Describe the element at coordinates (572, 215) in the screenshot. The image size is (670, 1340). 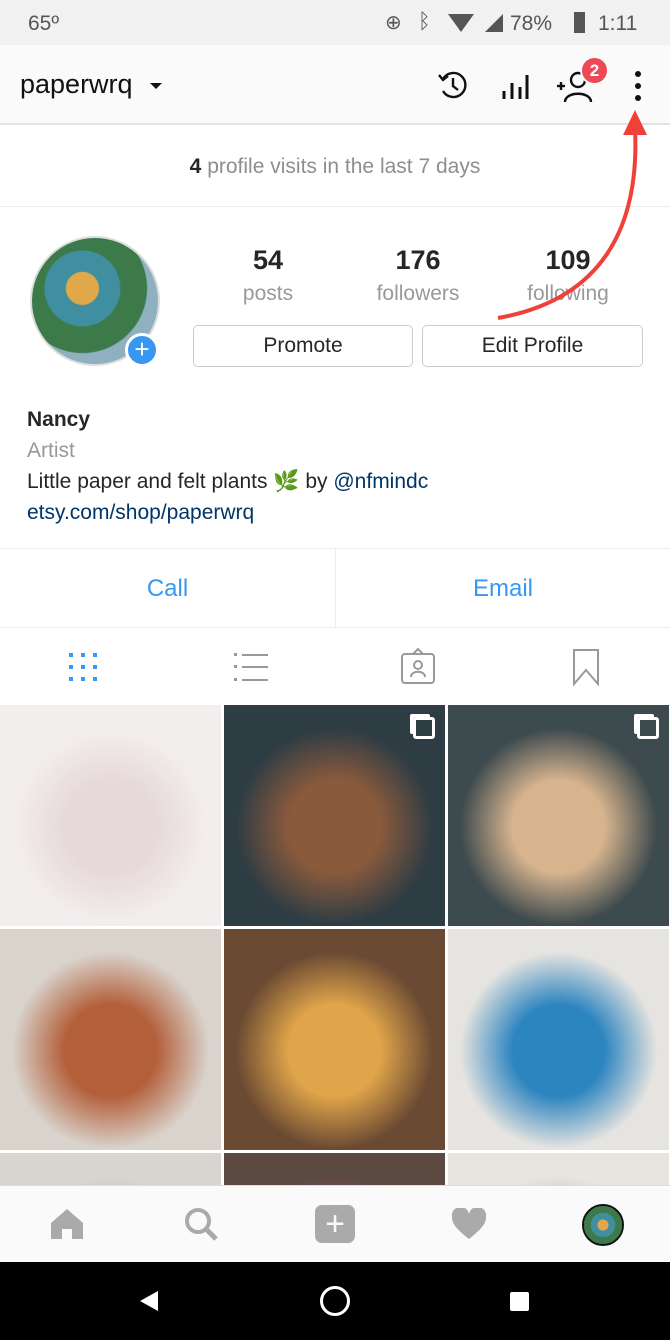
I see `annotation-arrow` at that location.